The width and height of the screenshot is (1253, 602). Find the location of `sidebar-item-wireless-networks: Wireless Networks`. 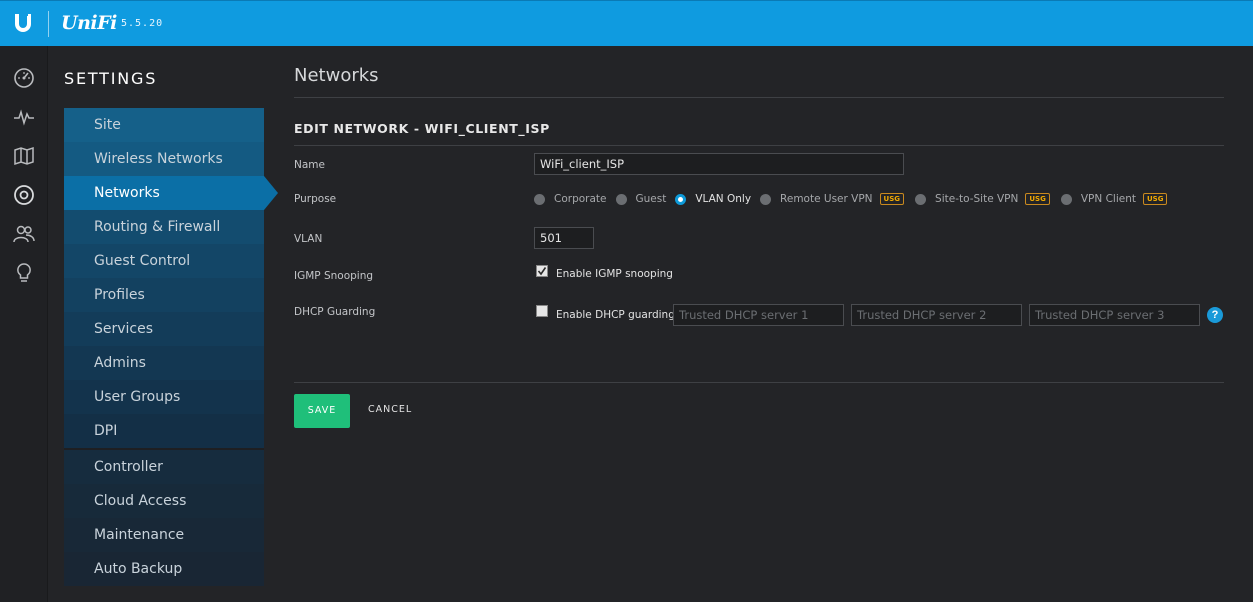

sidebar-item-wireless-networks: Wireless Networks is located at coordinates (164, 159).